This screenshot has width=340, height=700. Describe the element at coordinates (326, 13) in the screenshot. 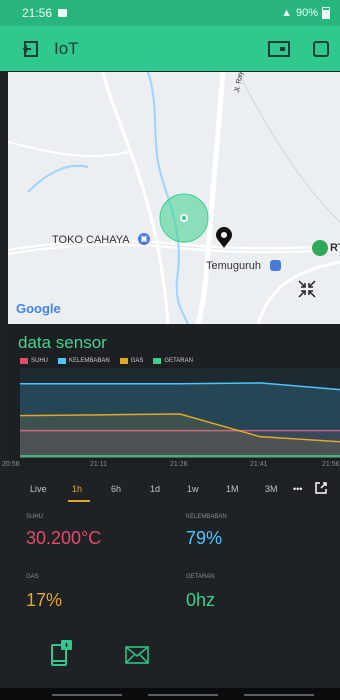

I see `battery-icon` at that location.